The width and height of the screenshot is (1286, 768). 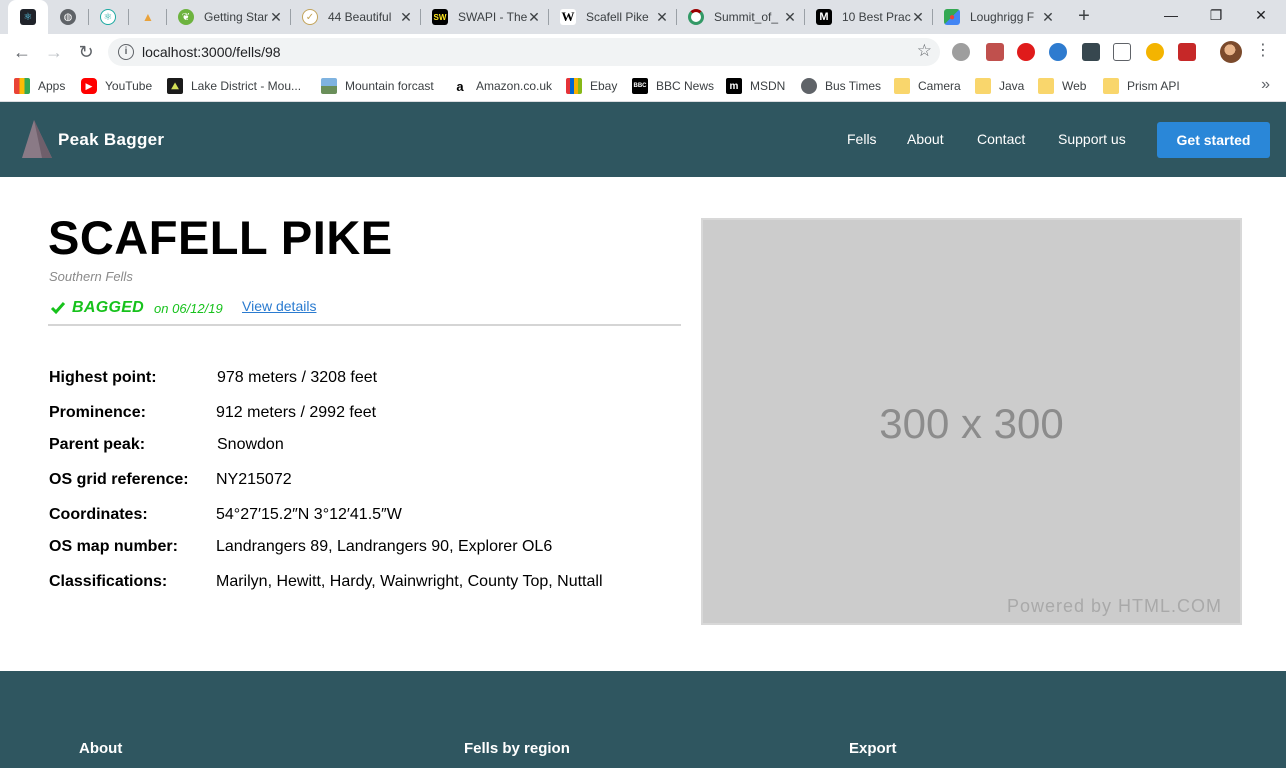 What do you see at coordinates (97, 444) in the screenshot?
I see `stat-label-parent-peak: Parent peak:` at bounding box center [97, 444].